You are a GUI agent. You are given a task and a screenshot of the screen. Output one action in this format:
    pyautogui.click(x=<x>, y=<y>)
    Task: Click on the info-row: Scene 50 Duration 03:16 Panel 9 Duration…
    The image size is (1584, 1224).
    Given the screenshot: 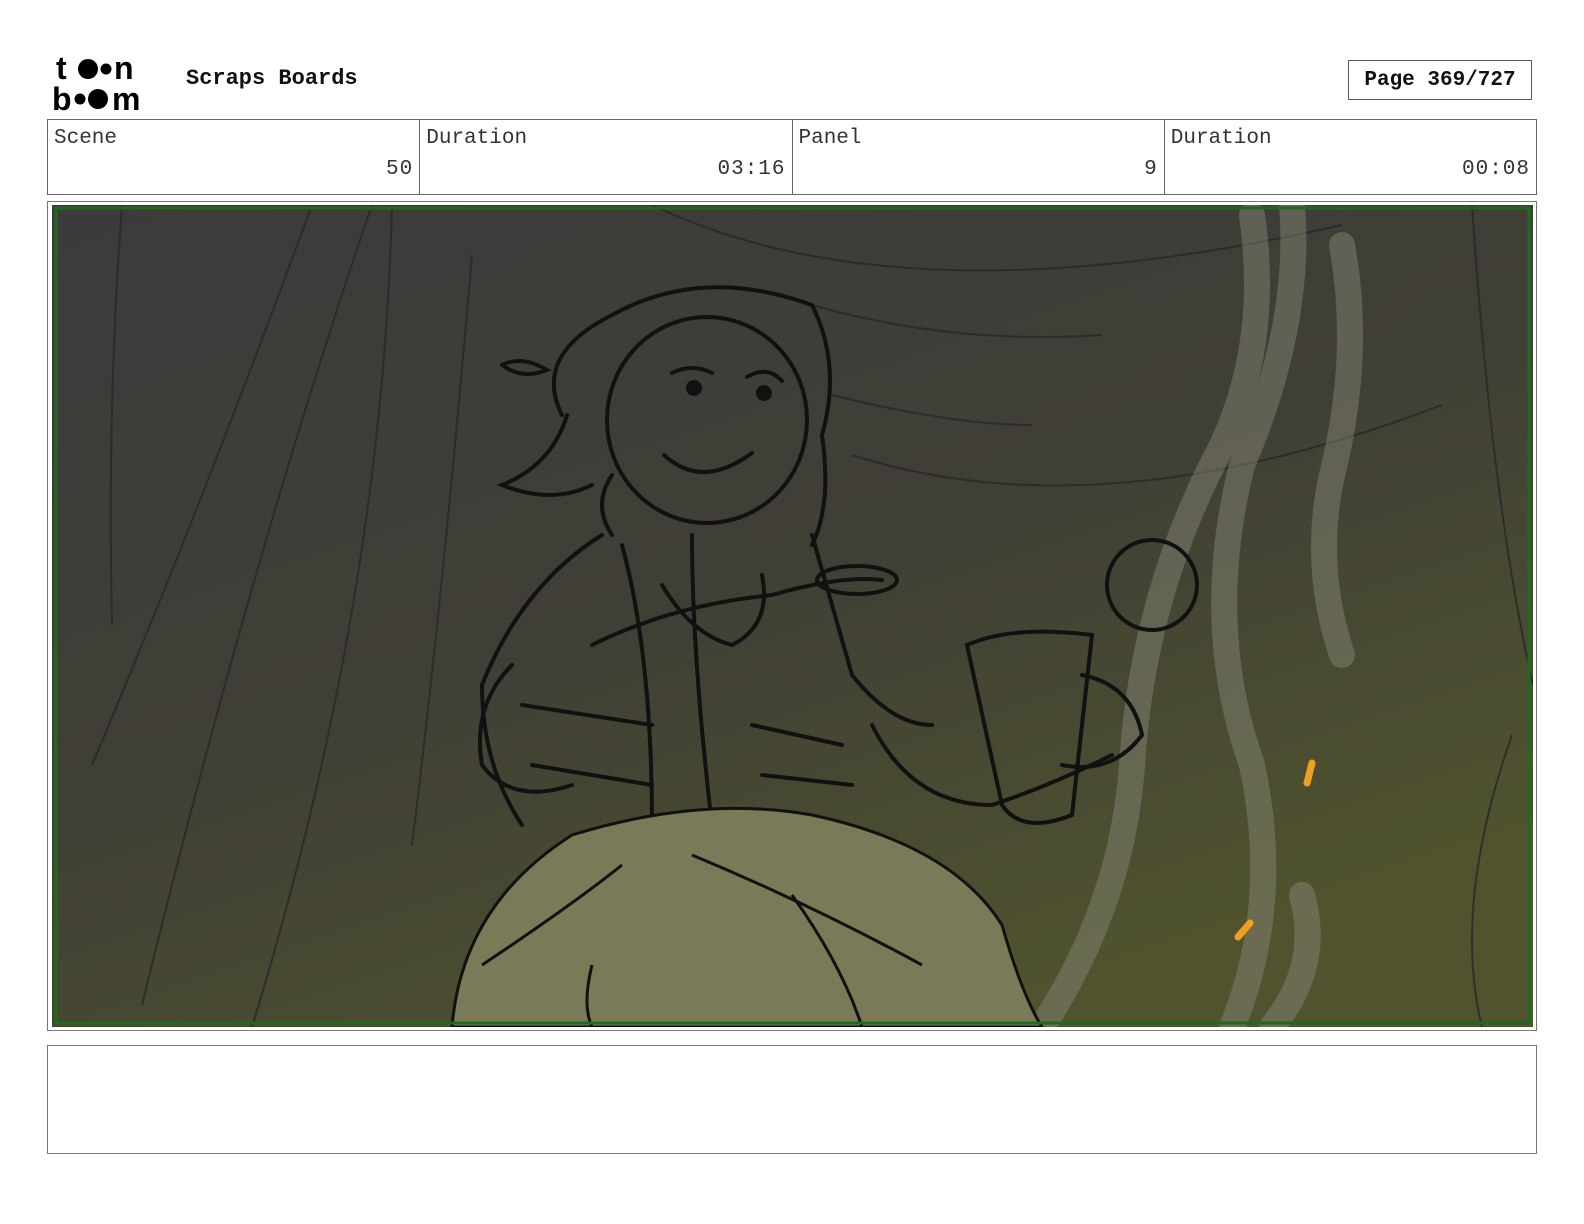 What is the action you would take?
    pyautogui.click(x=792, y=157)
    